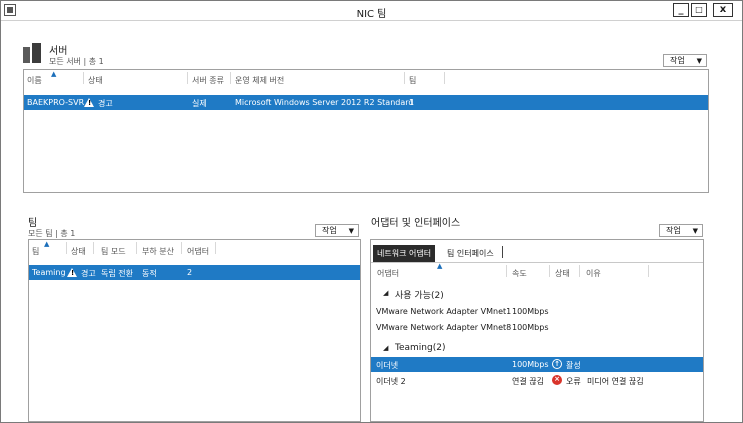 Image resolution: width=743 pixels, height=423 pixels. Describe the element at coordinates (528, 381) in the screenshot. I see `adapter-speed: 연결 끊김` at that location.